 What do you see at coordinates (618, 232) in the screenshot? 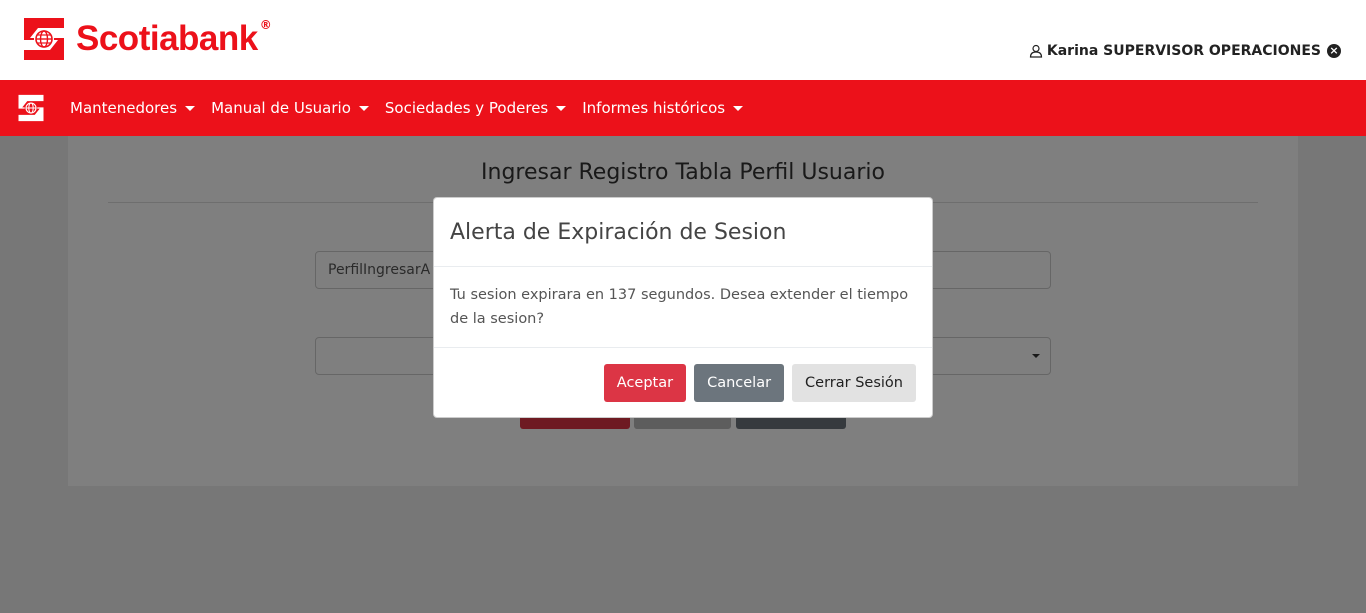
I see `modal-title: Alerta de Expiración de Sesion` at bounding box center [618, 232].